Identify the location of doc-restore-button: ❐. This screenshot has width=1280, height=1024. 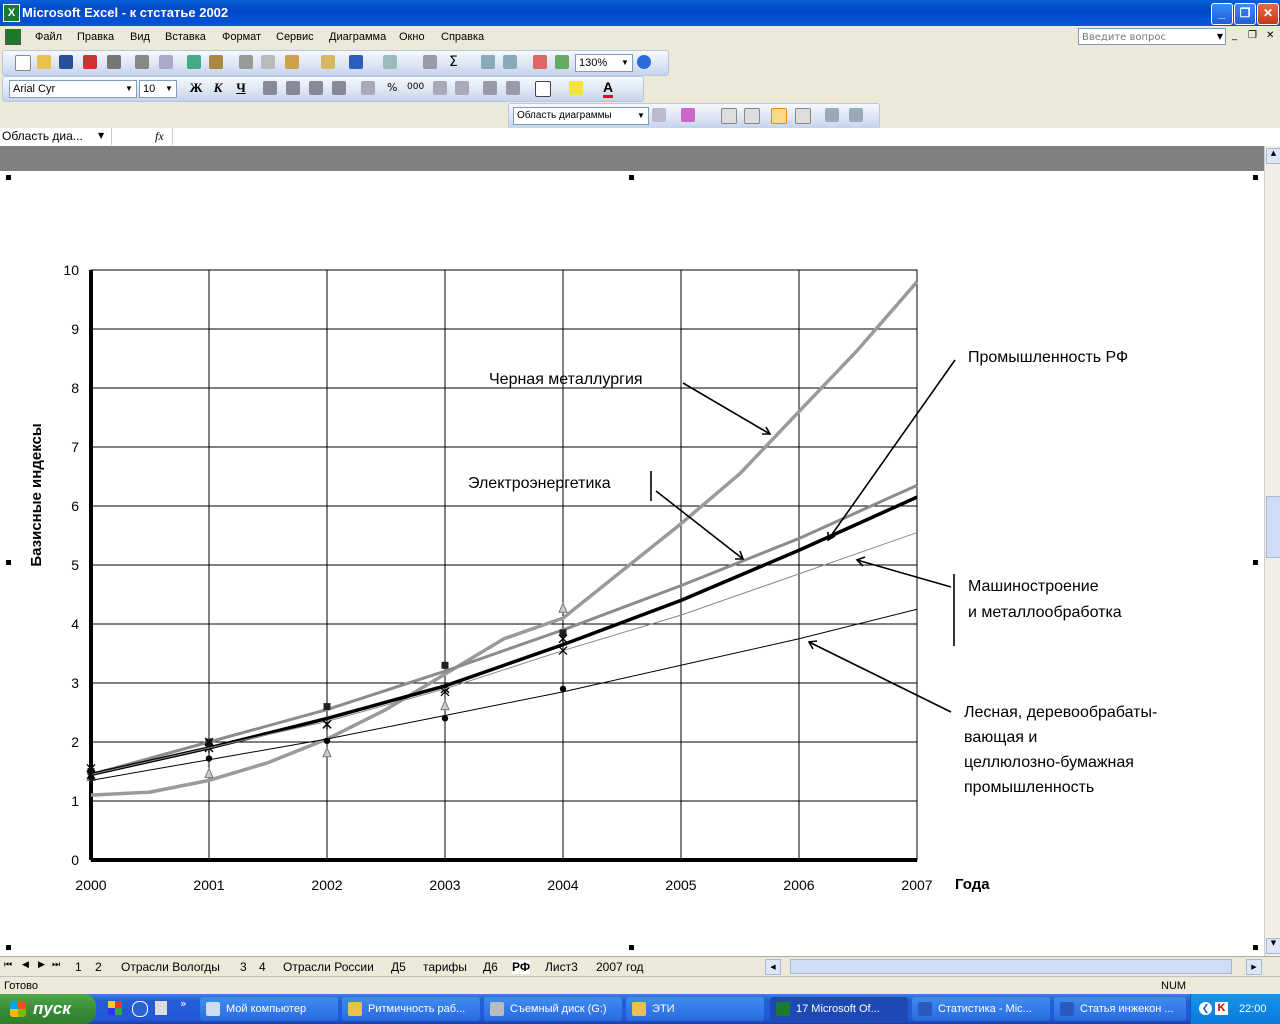
(1252, 35).